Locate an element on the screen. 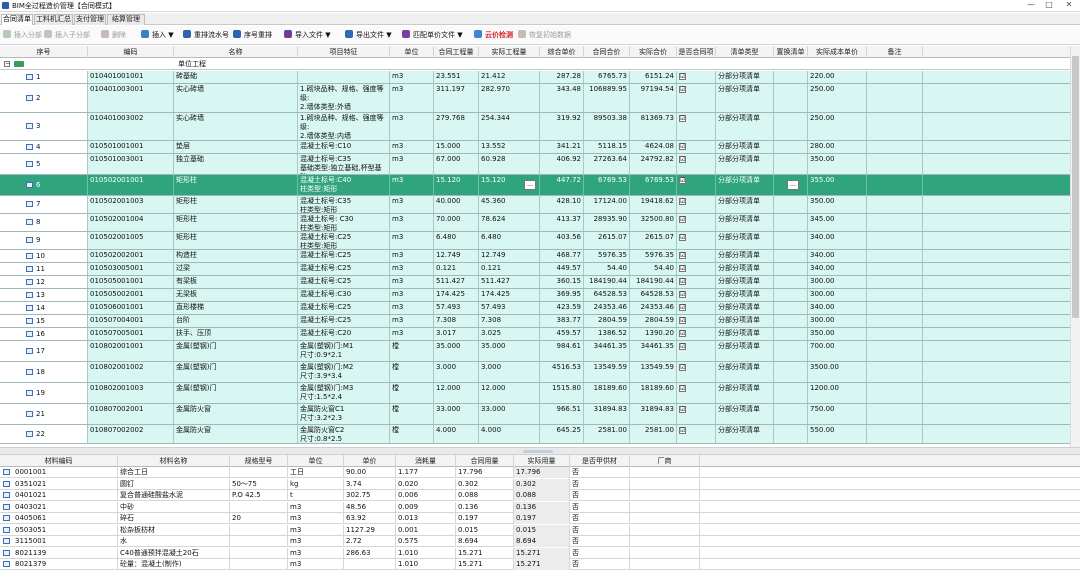 The width and height of the screenshot is (1080, 579). cell-price: 984.61 is located at coordinates (562, 351).